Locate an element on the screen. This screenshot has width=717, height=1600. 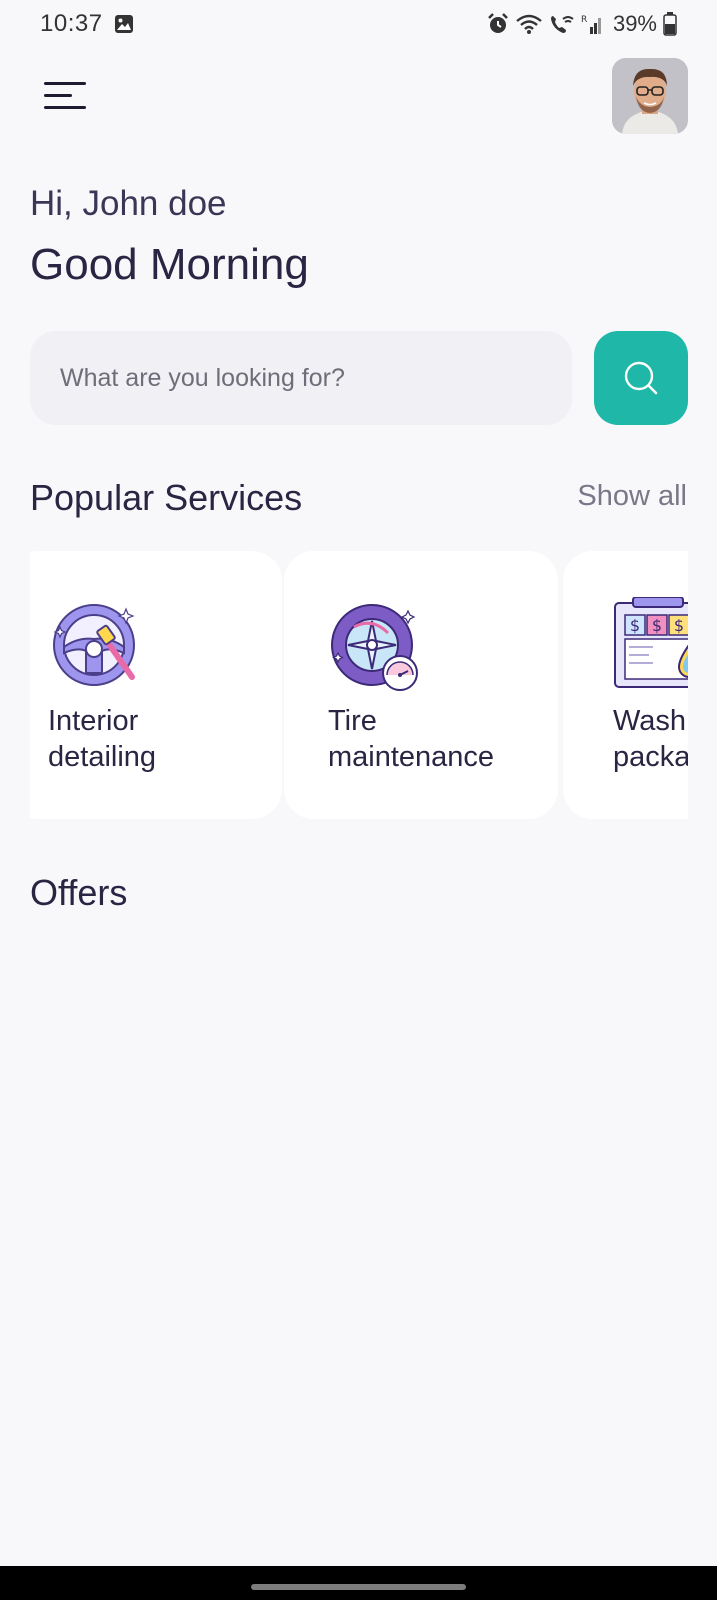
status-time: 10:37 is located at coordinates (71, 23).